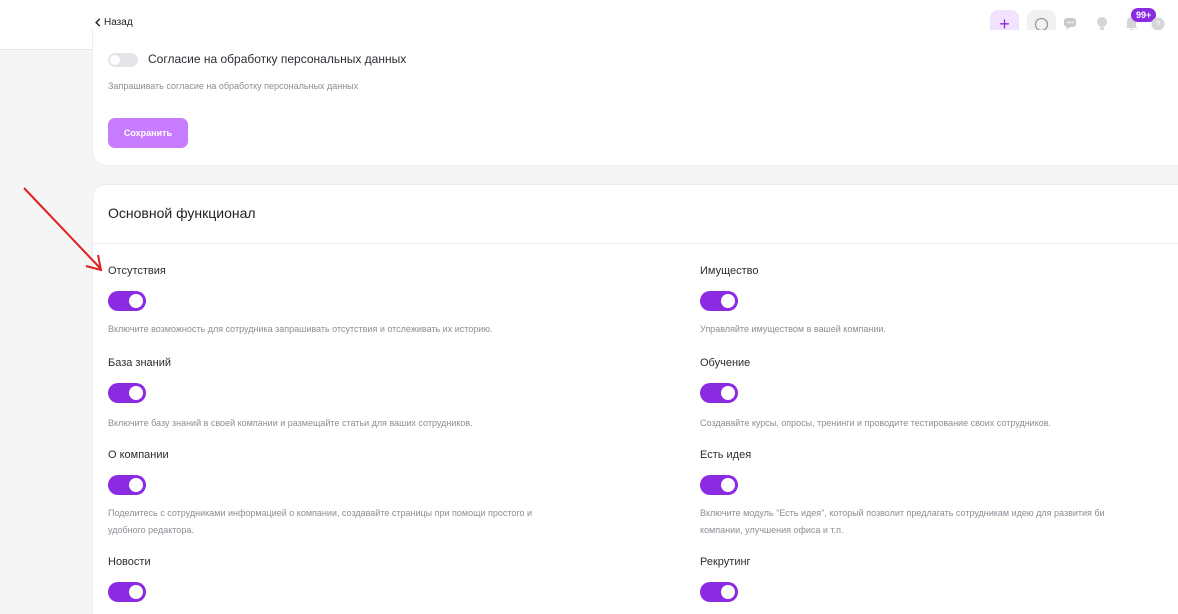 This screenshot has height=614, width=1178. I want to click on annotation-arrow, so click(63, 229).